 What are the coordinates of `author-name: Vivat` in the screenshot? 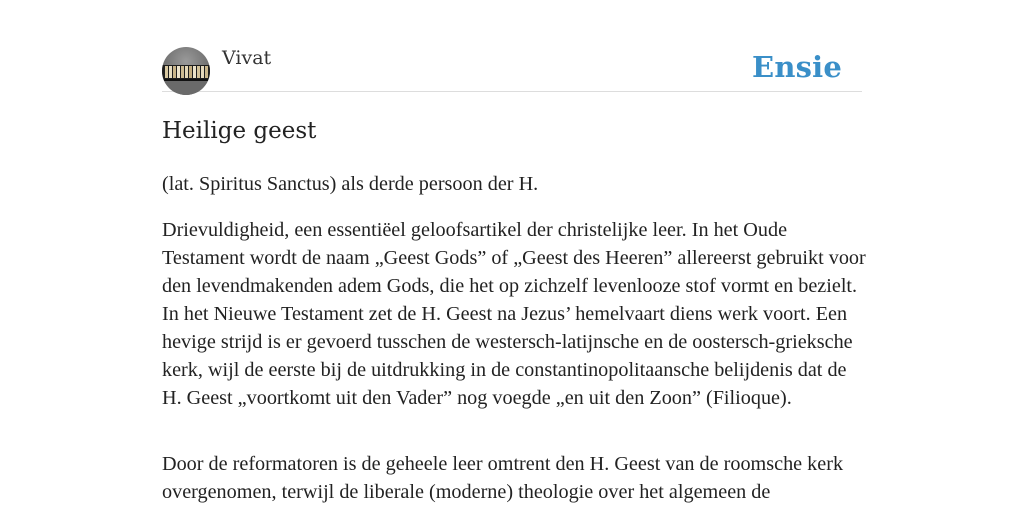 It's located at (246, 58).